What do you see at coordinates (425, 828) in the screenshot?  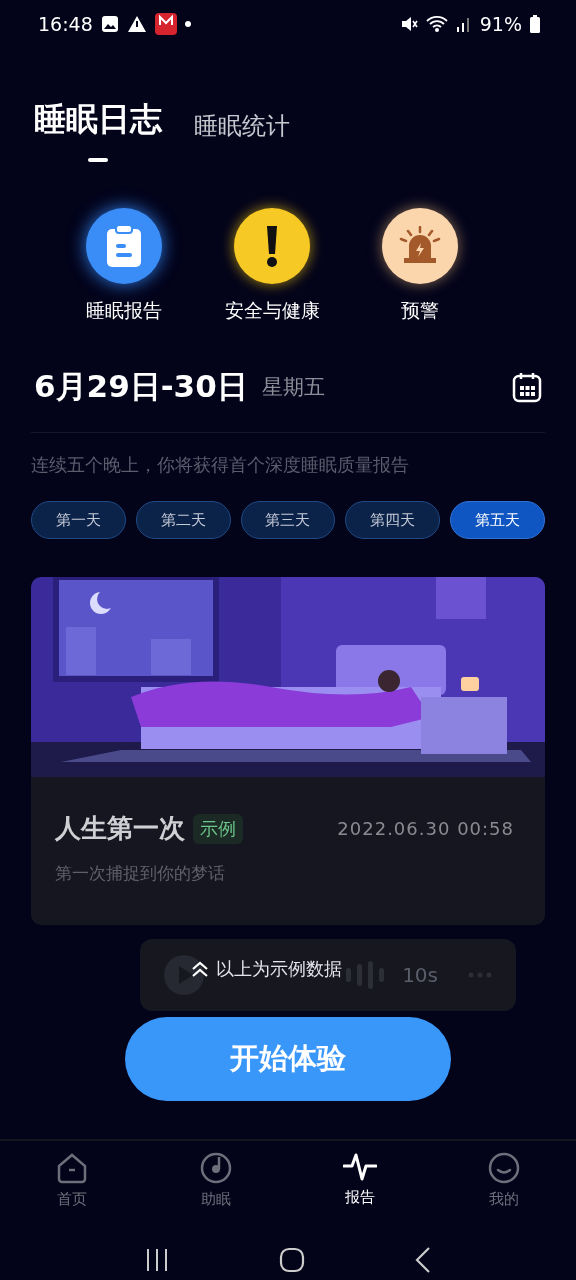 I see `record-time: 2022.06.30 00:58` at bounding box center [425, 828].